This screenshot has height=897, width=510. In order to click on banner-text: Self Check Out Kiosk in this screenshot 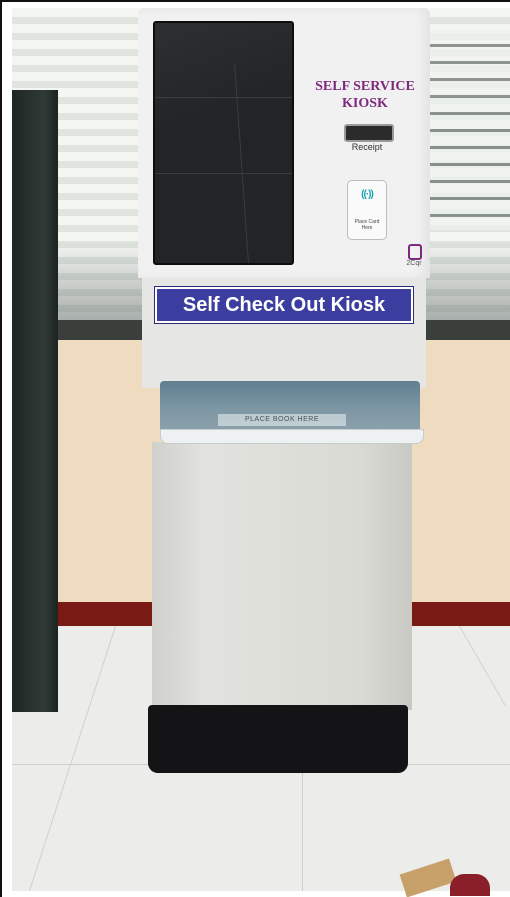, I will do `click(284, 305)`.